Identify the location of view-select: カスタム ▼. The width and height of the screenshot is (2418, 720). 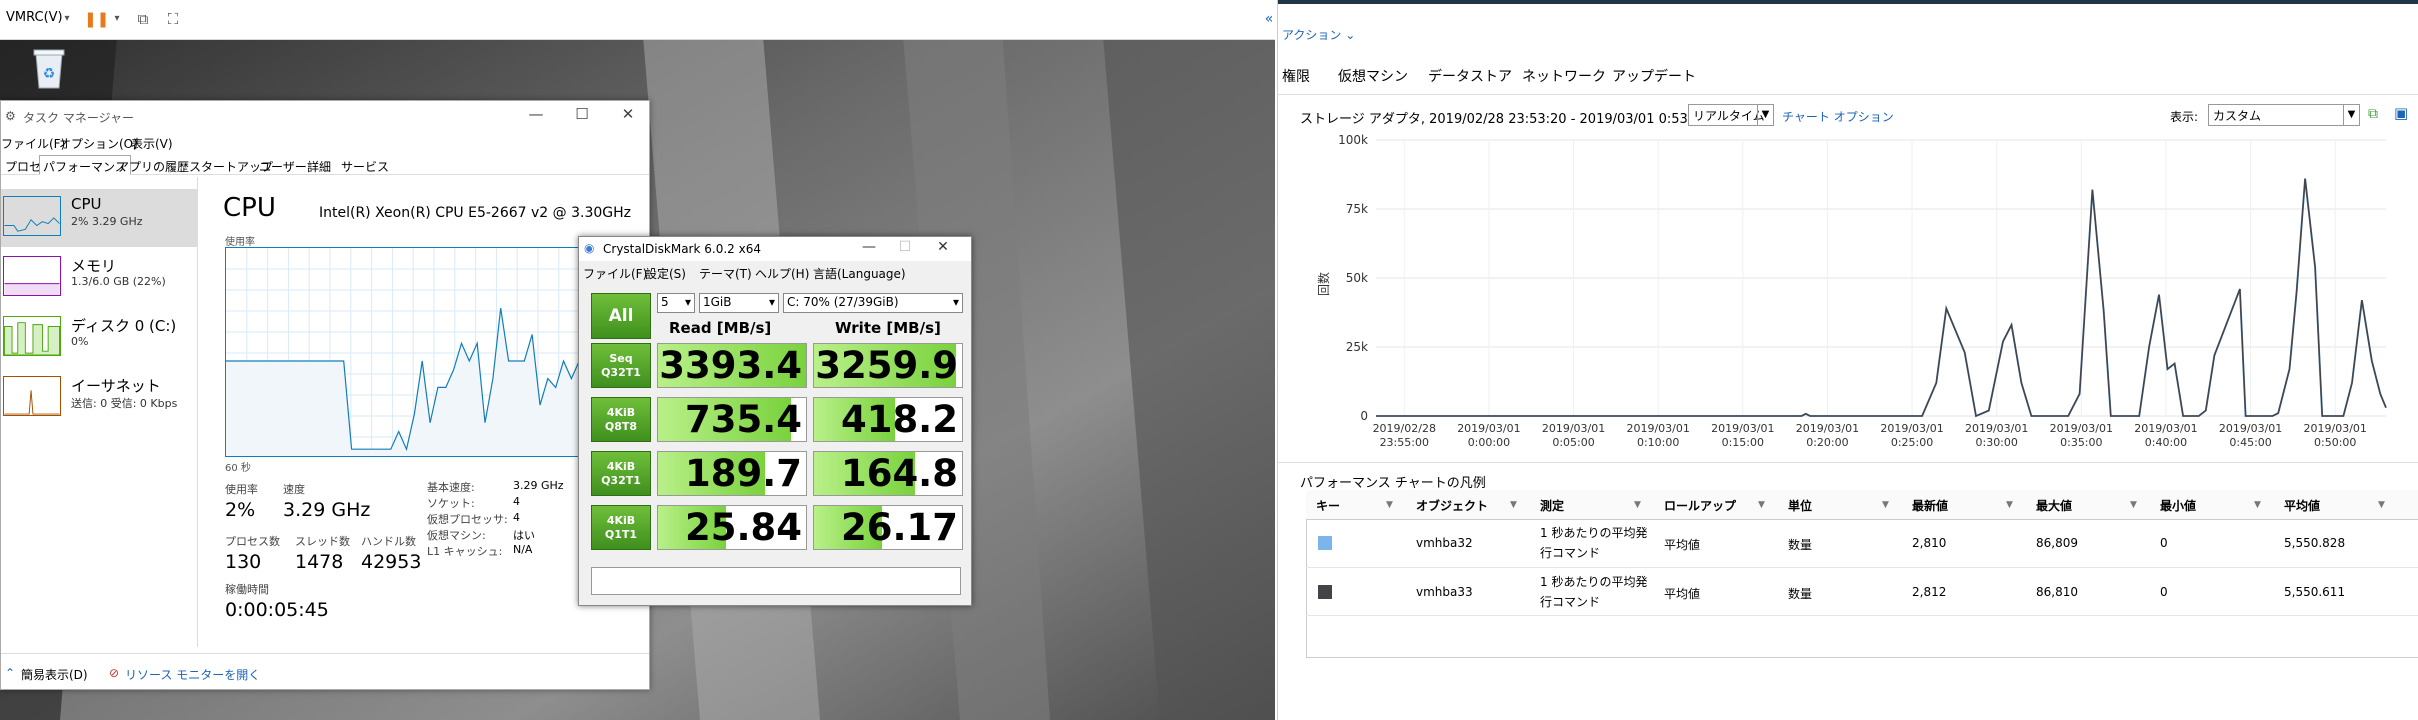
(2284, 115).